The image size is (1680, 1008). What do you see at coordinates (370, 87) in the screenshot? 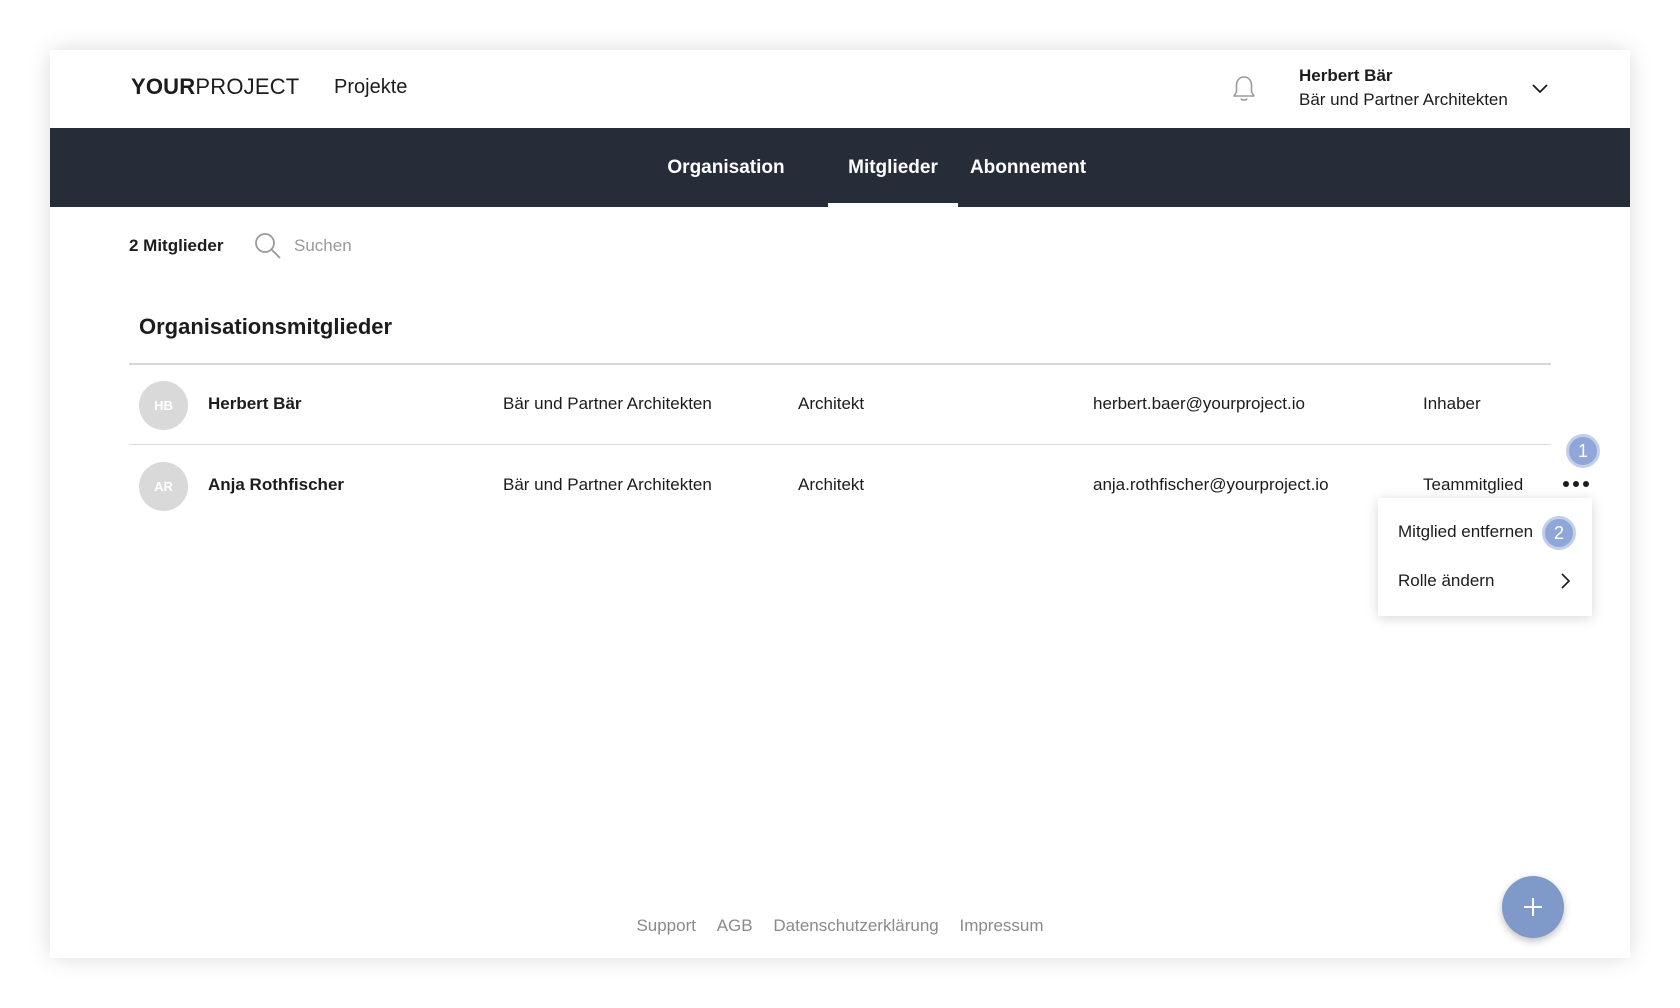
I see `nav-projects-link: Projekte` at bounding box center [370, 87].